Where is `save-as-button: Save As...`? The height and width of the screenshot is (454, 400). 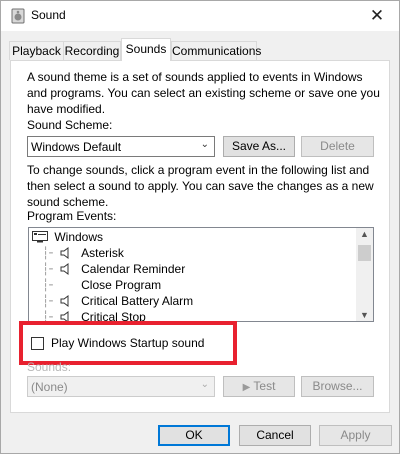
save-as-button: Save As... is located at coordinates (259, 146).